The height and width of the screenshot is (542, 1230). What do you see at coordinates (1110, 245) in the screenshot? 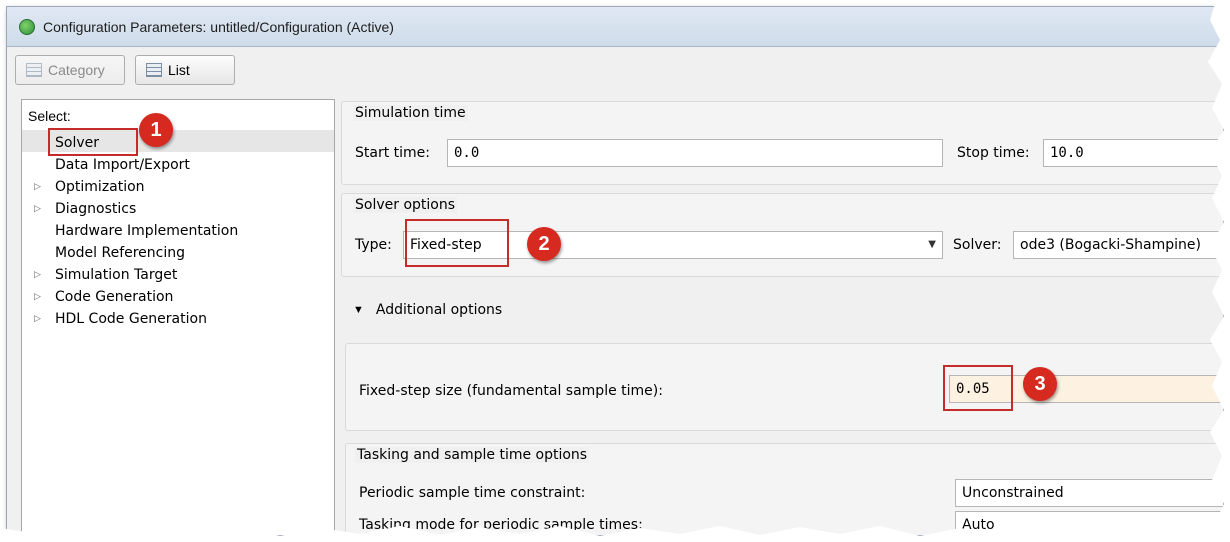
I see `solver-value: ode3 (Bogacki-Shampine)` at bounding box center [1110, 245].